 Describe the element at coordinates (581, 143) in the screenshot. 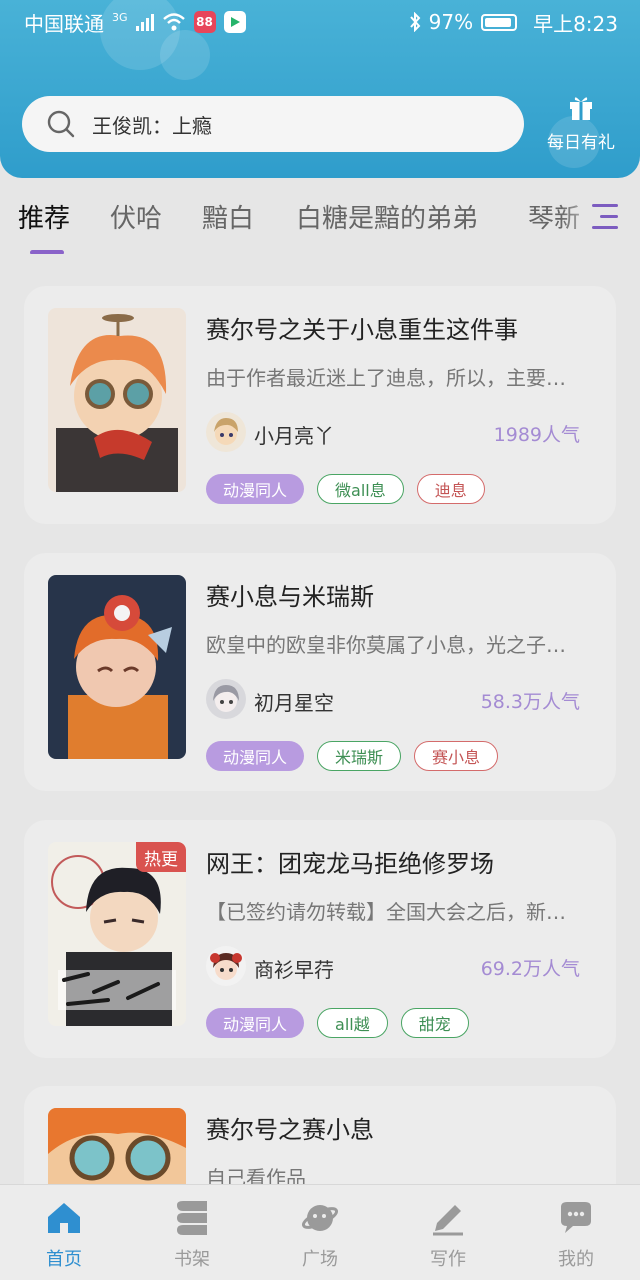

I see `daily-gift-label: 每日有礼` at that location.